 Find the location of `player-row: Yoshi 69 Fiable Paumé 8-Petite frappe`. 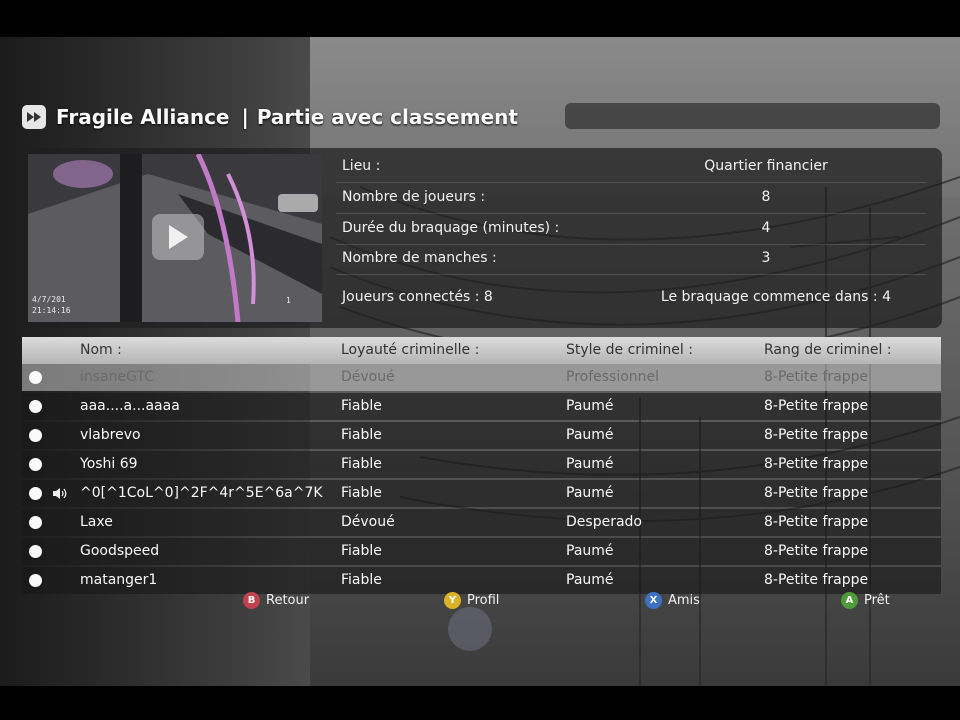

player-row: Yoshi 69 Fiable Paumé 8-Petite frappe is located at coordinates (481, 464).